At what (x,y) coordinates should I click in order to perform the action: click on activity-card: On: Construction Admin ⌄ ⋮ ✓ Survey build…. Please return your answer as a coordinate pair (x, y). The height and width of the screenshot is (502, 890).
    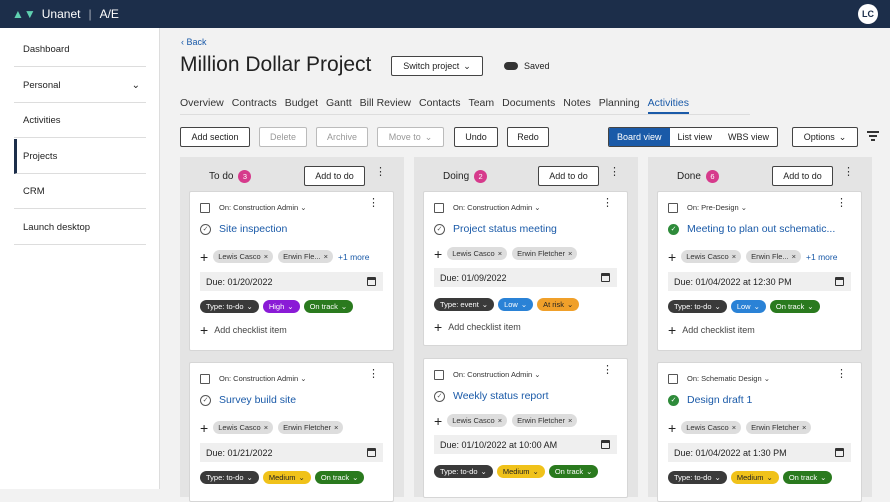
    Looking at the image, I should click on (291, 432).